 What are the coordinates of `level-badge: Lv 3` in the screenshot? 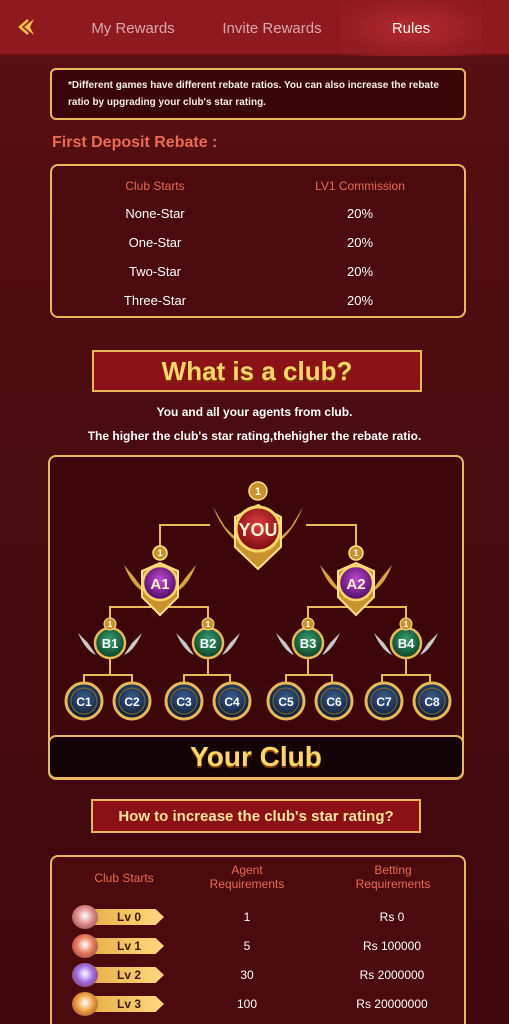 It's located at (122, 1004).